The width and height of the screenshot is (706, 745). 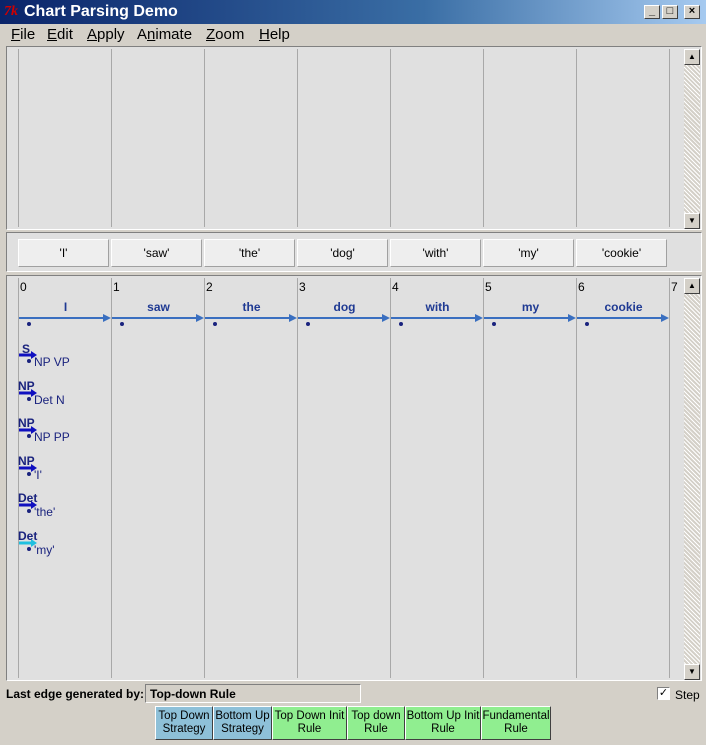 What do you see at coordinates (621, 253) in the screenshot?
I see `token-cell: 'cookie'` at bounding box center [621, 253].